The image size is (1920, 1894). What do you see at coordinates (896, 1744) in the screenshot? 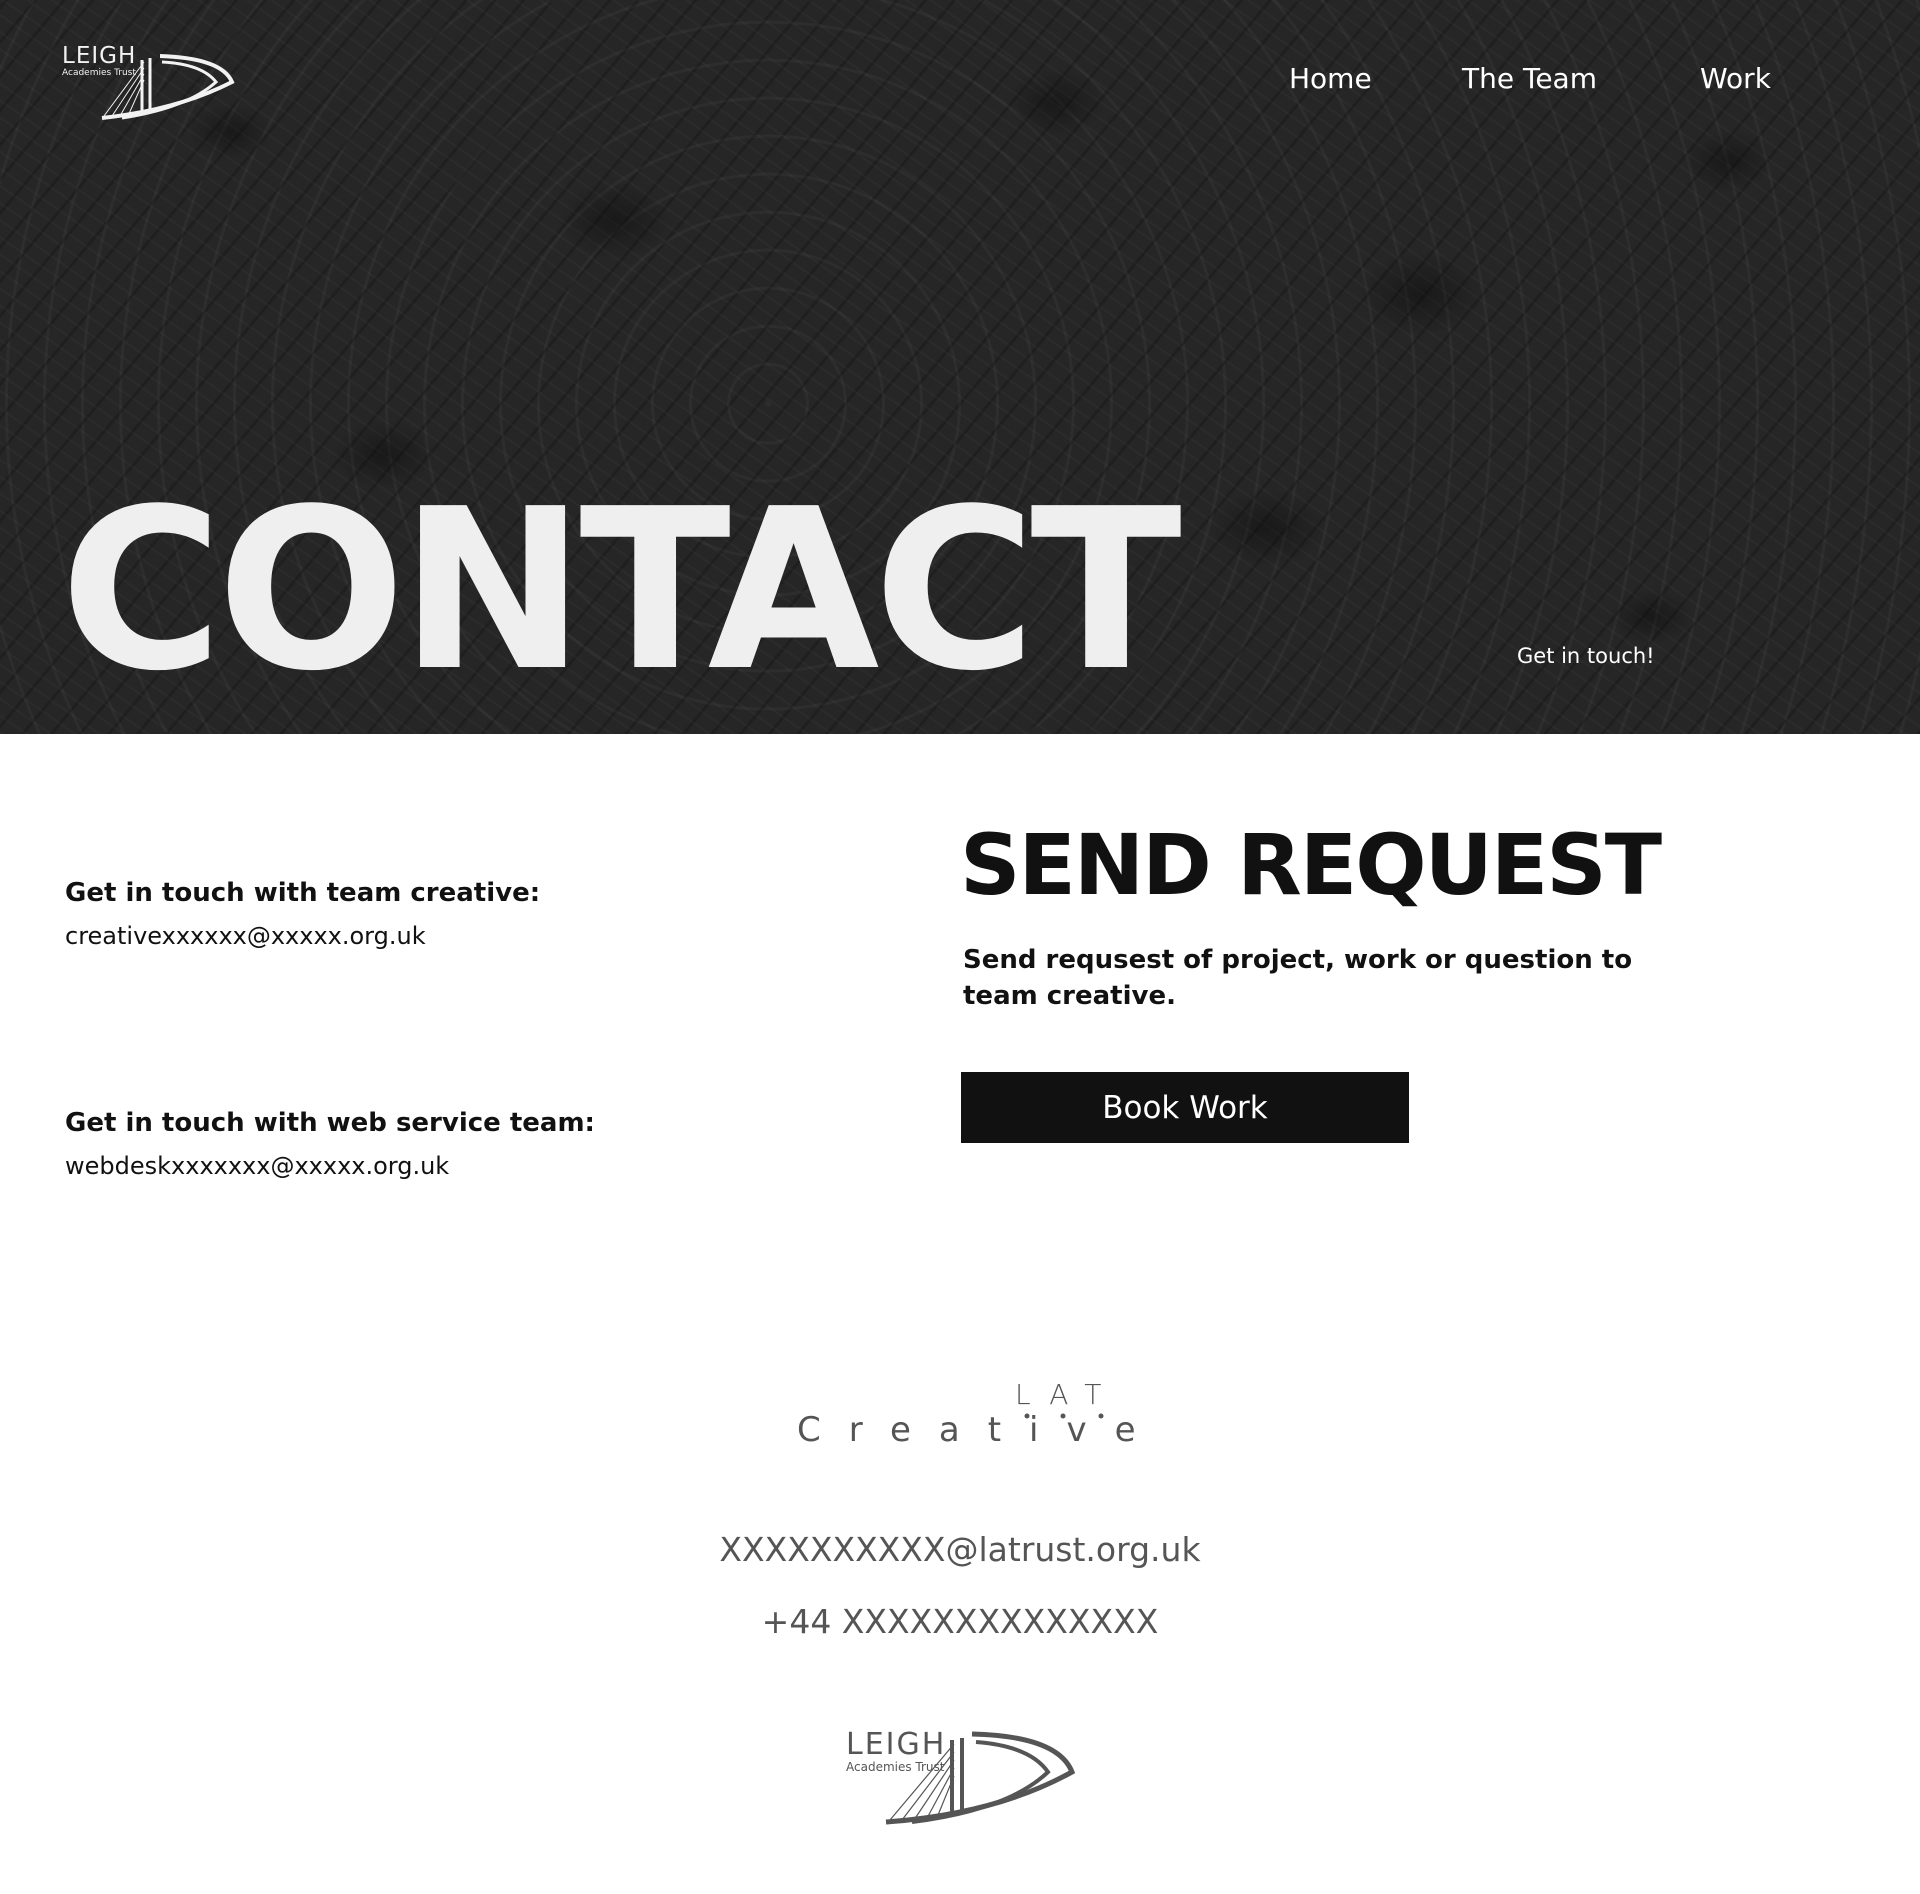
I see `logo-name: LEIGH` at bounding box center [896, 1744].